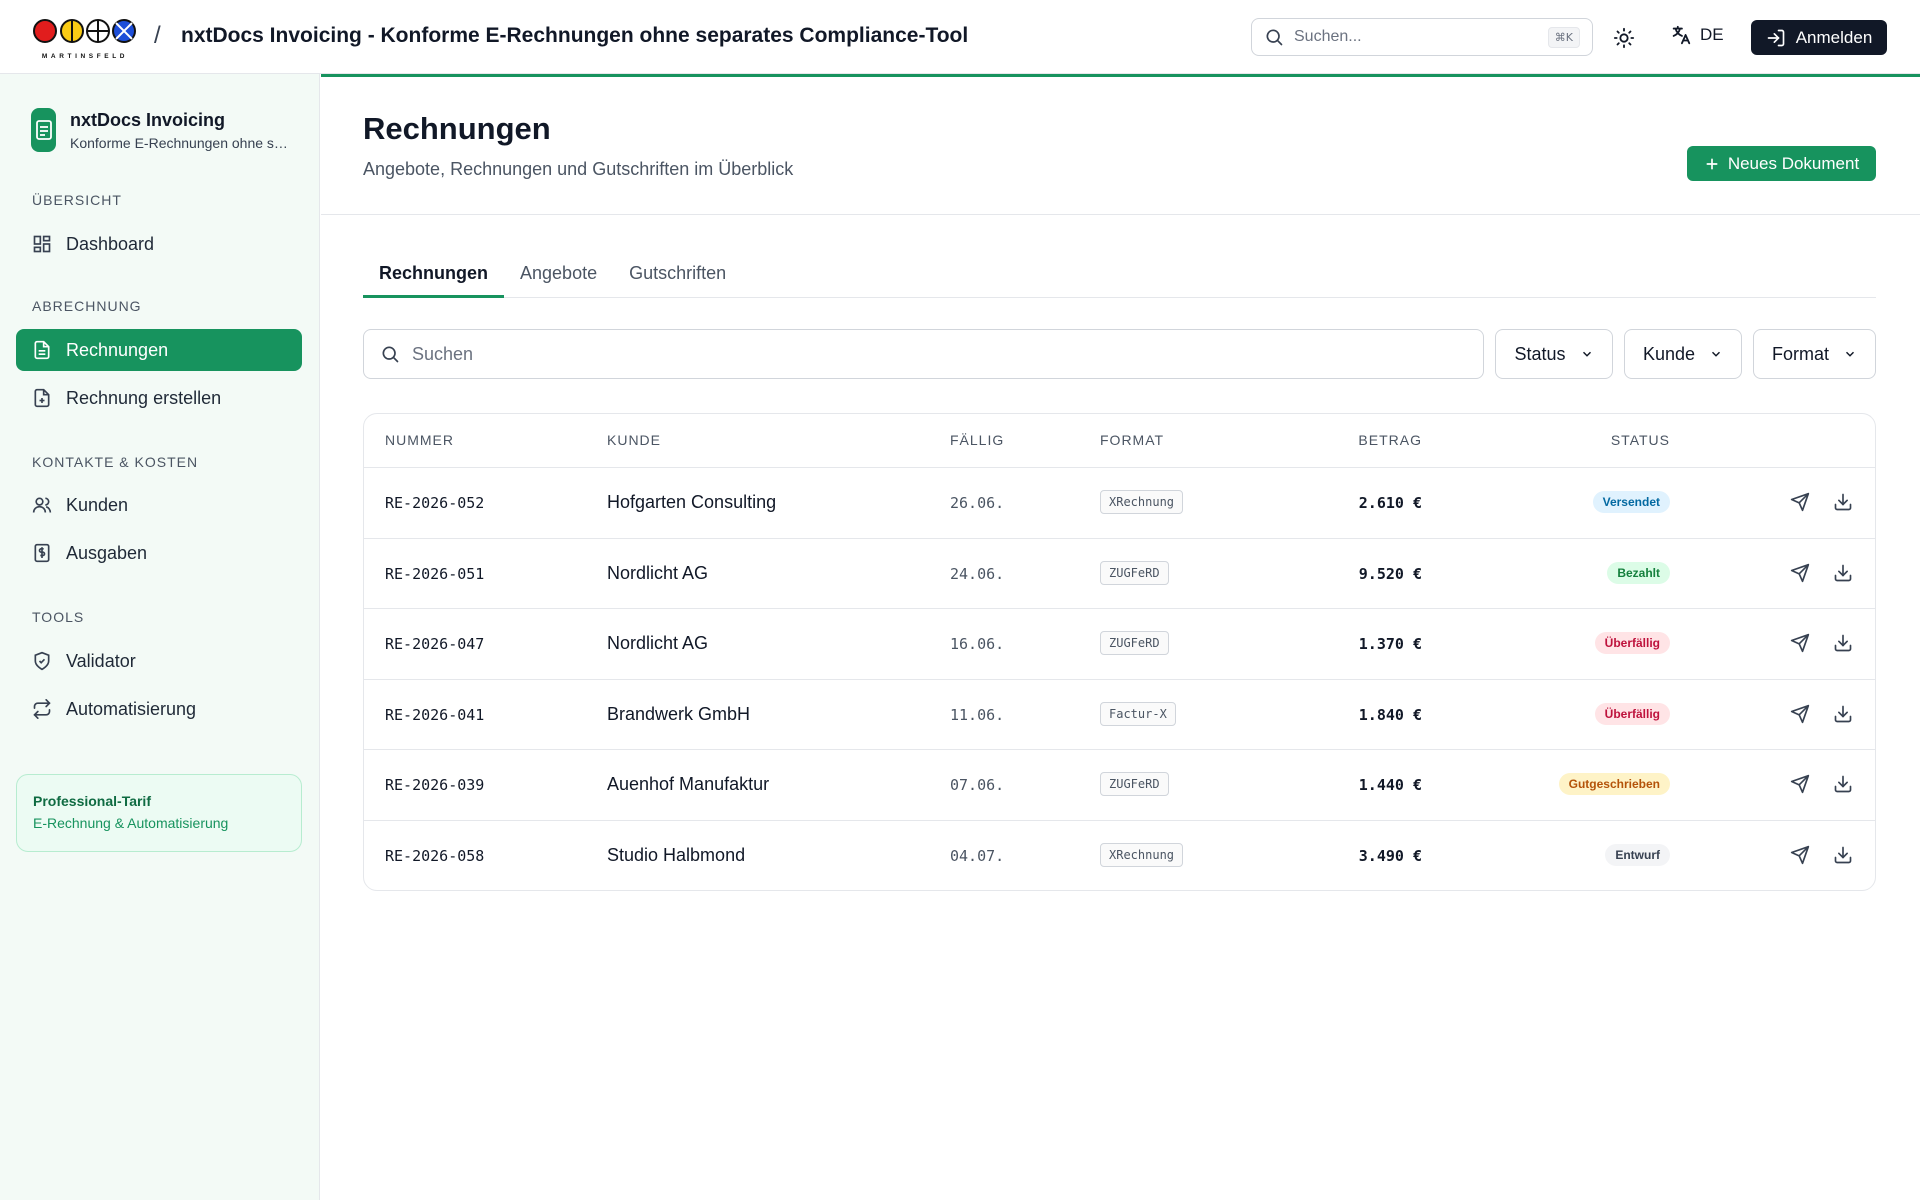 The image size is (1920, 1200). Describe the element at coordinates (159, 505) in the screenshot. I see `sidebar-item-kunden: Kunden` at that location.